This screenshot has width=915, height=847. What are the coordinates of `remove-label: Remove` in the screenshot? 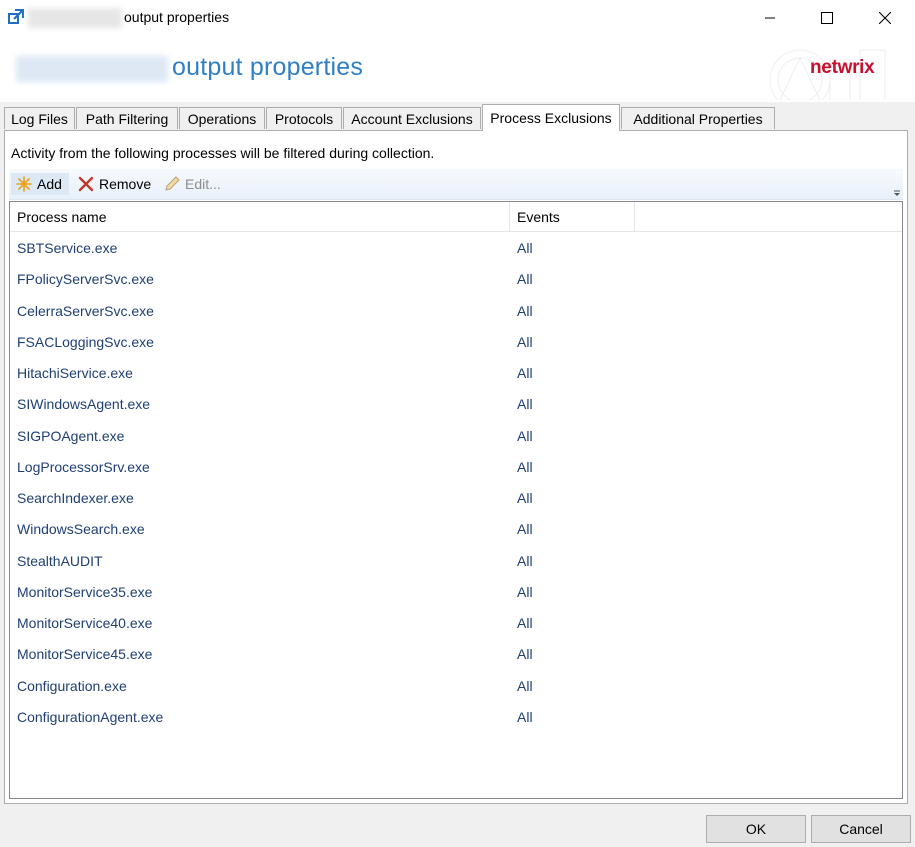 It's located at (125, 184).